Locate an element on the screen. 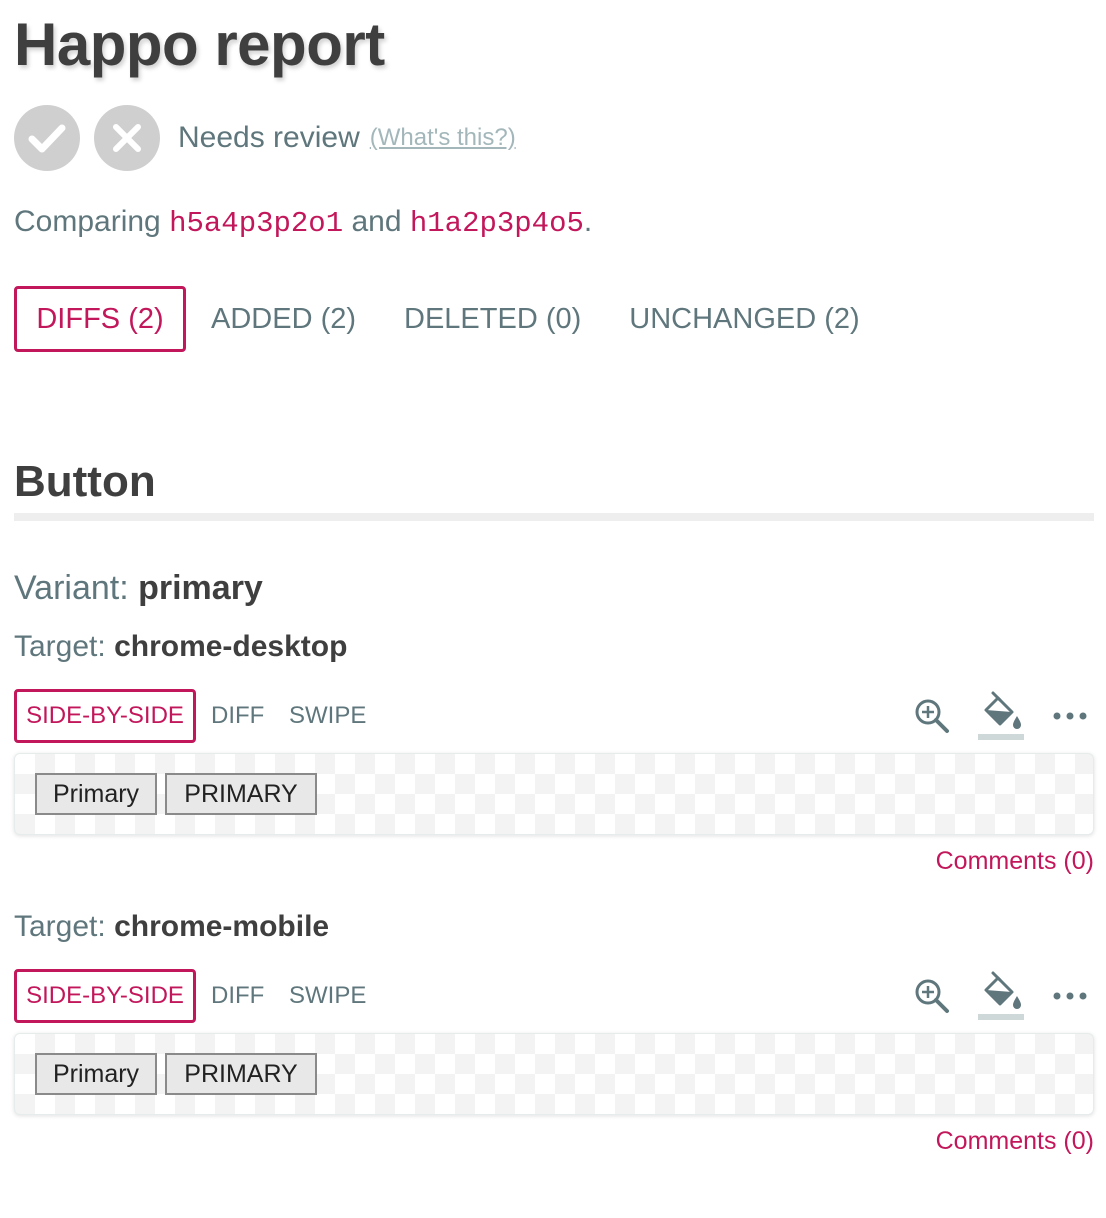  tab-deleted: DELETED (0) is located at coordinates (492, 319).